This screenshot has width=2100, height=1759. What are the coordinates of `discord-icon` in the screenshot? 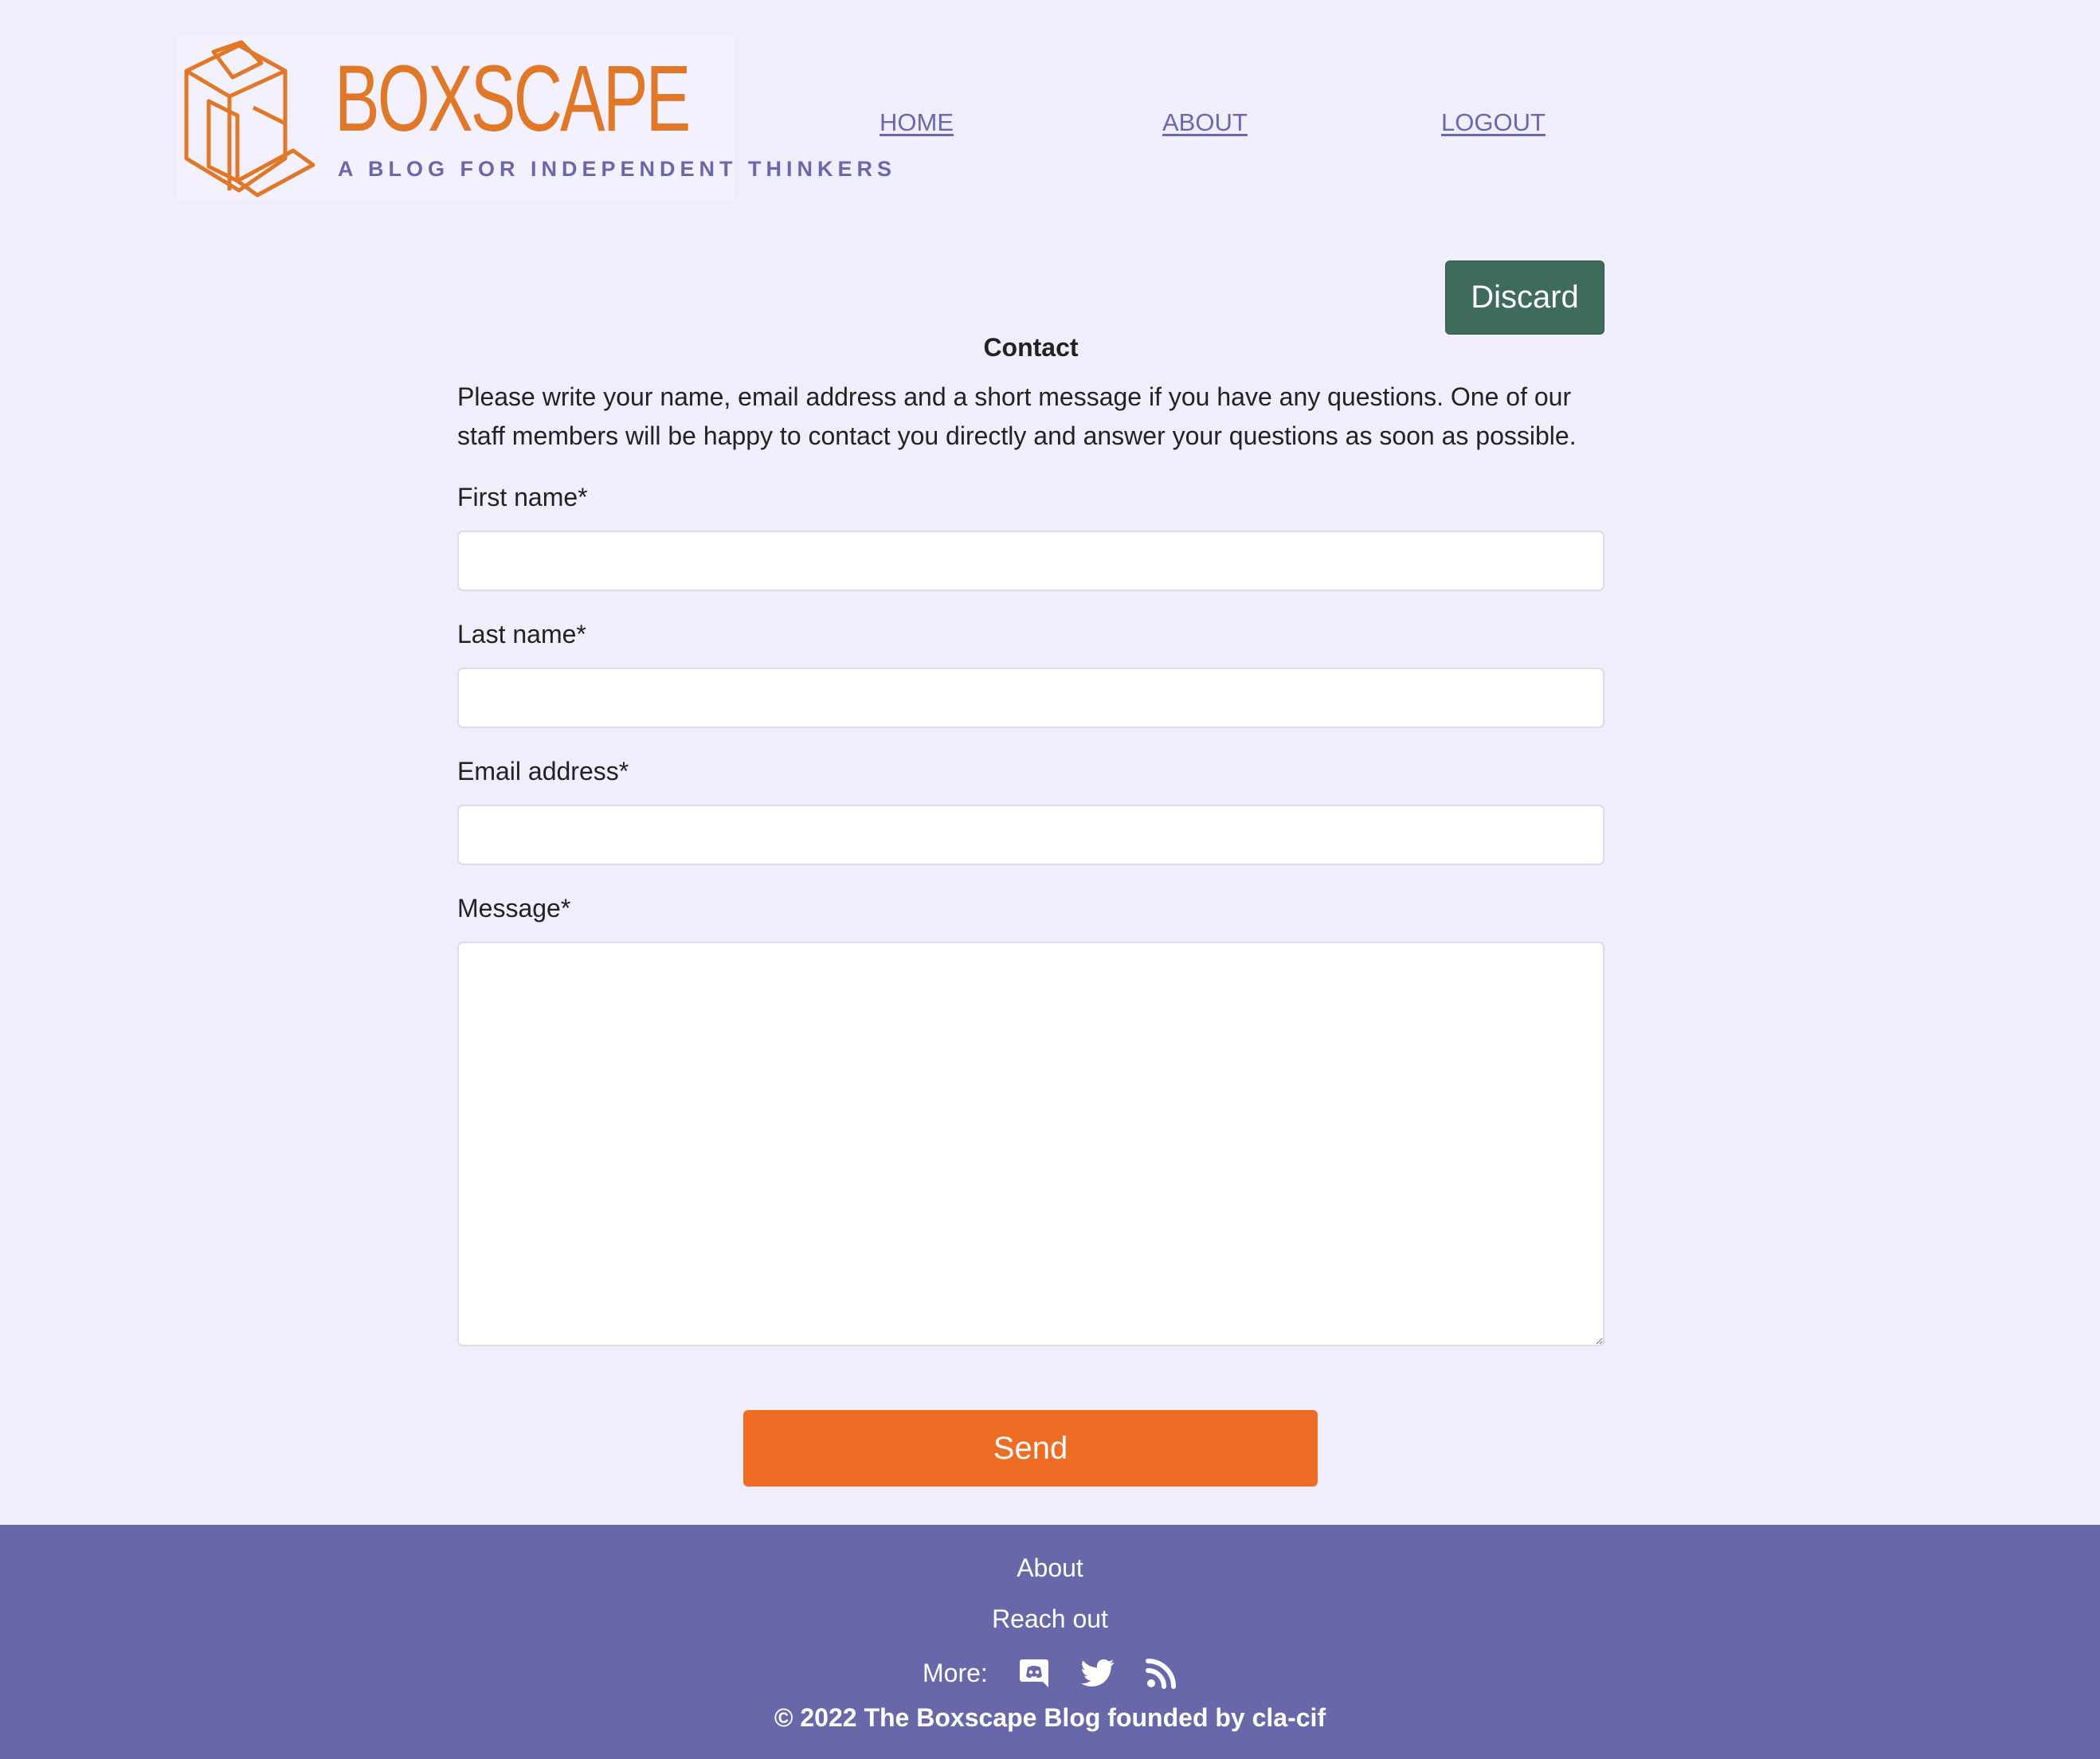 It's located at (1034, 1672).